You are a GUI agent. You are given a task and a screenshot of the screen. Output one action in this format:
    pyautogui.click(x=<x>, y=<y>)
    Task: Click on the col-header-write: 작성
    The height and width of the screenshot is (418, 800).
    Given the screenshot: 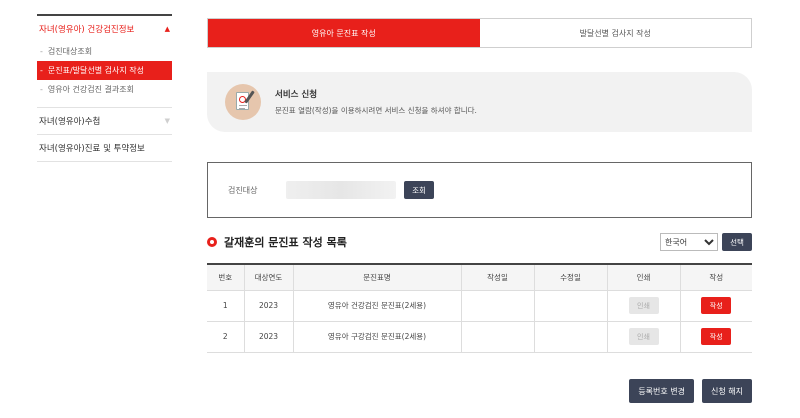 What is the action you would take?
    pyautogui.click(x=715, y=277)
    